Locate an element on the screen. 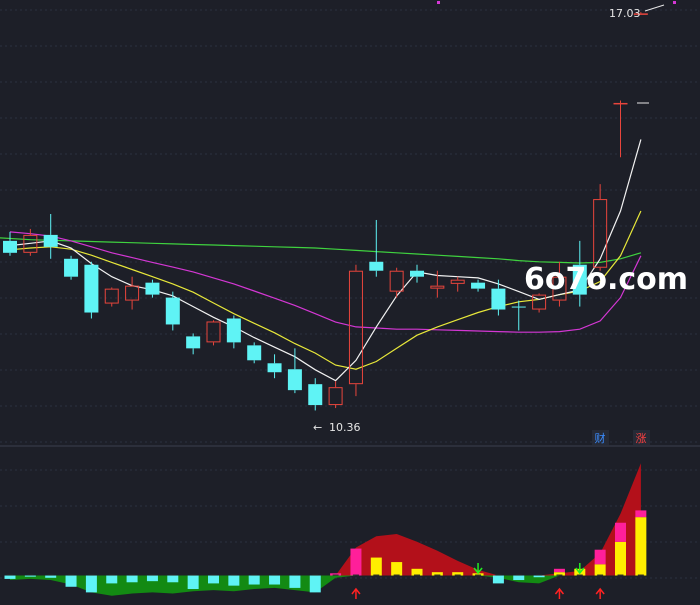 The image size is (700, 605). badge-finance: 财 is located at coordinates (600, 437).